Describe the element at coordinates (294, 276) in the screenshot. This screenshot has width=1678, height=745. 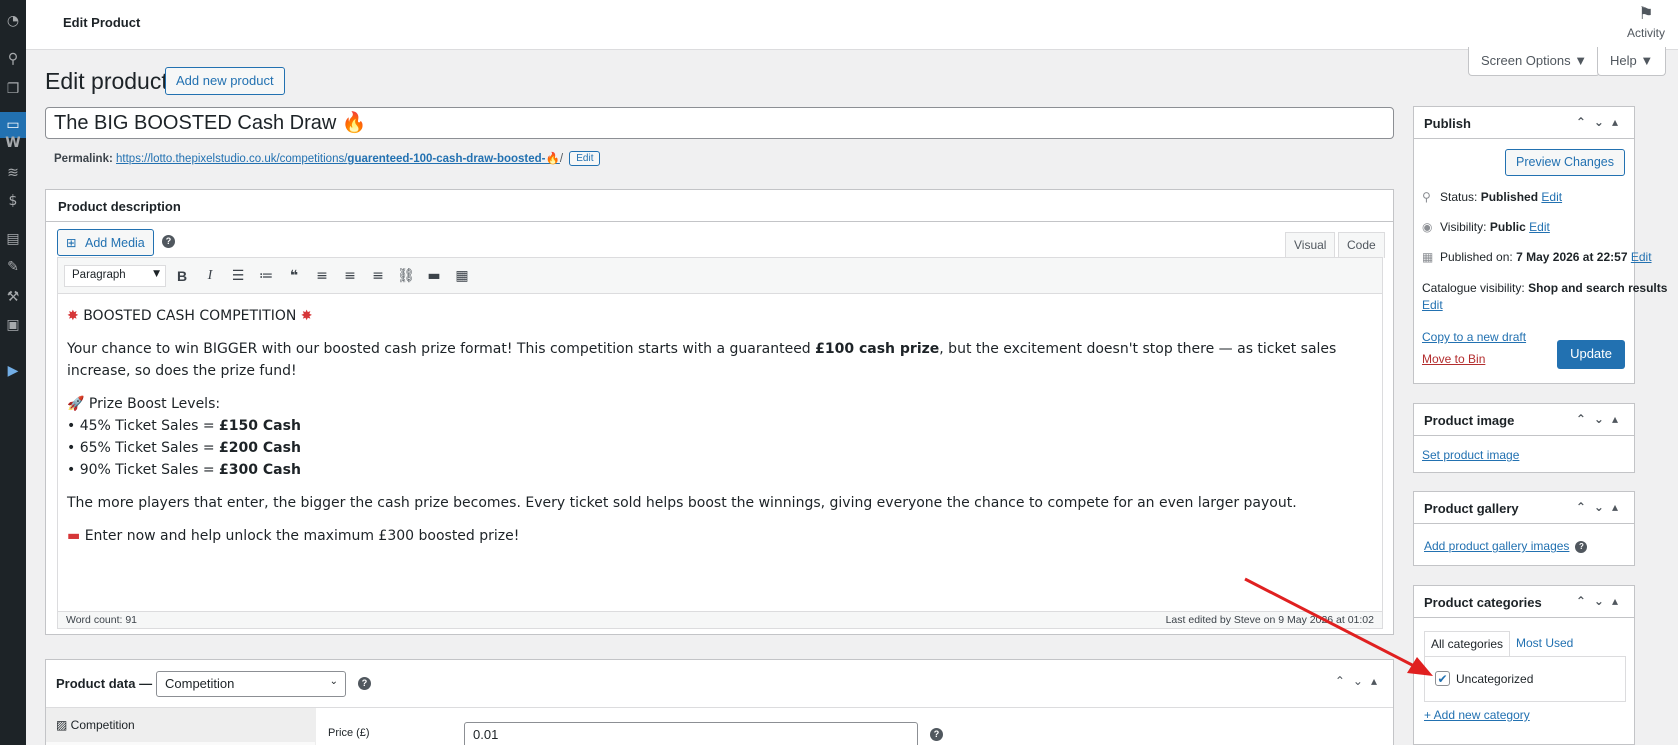
I see `blockquote-icon: ❝` at that location.